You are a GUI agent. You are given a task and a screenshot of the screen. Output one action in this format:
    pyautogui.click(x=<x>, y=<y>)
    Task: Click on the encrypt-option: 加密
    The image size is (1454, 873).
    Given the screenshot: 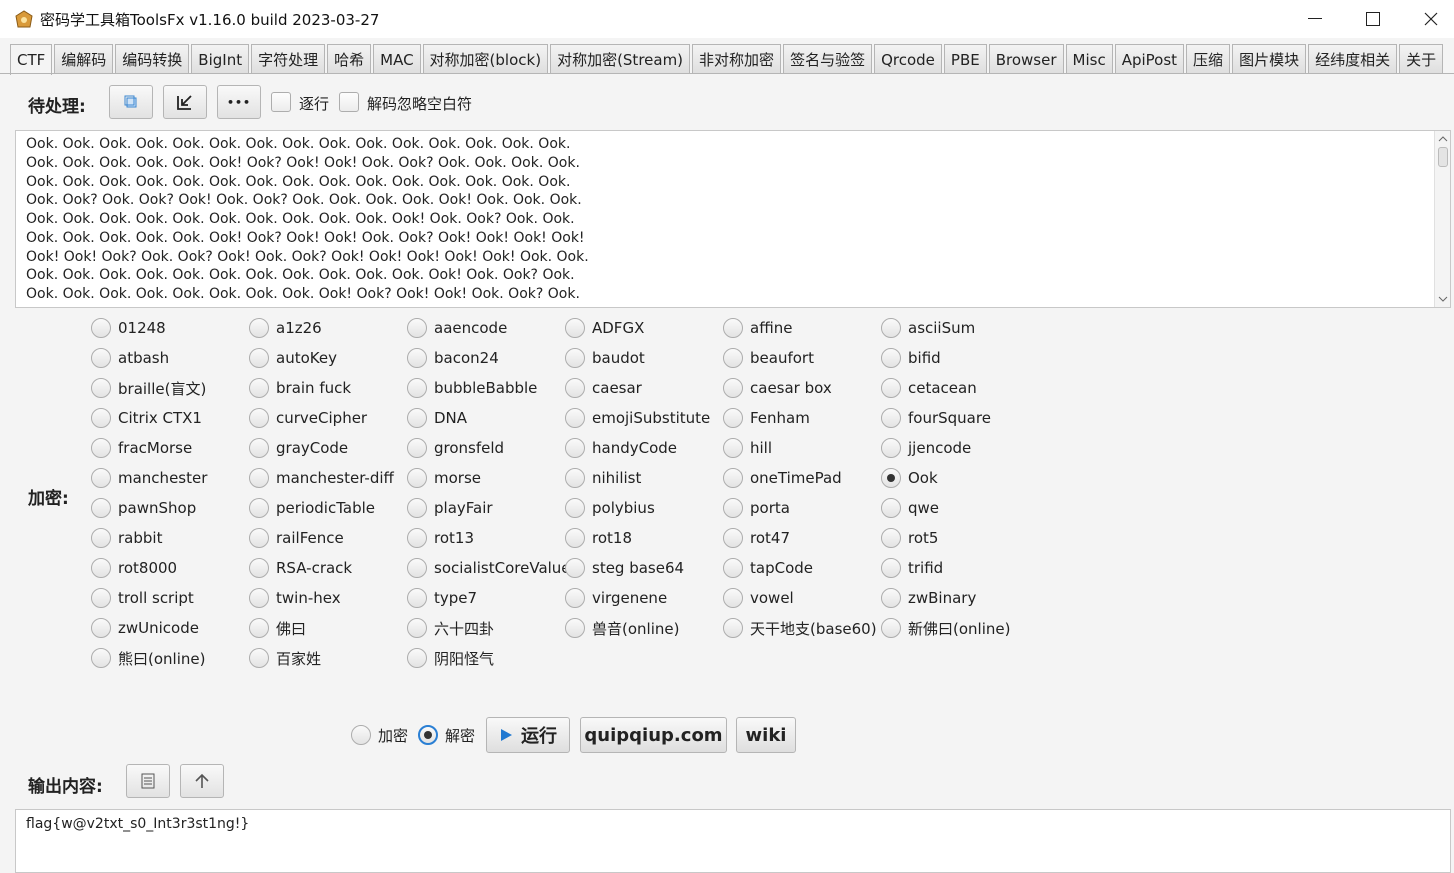 What is the action you would take?
    pyautogui.click(x=379, y=735)
    